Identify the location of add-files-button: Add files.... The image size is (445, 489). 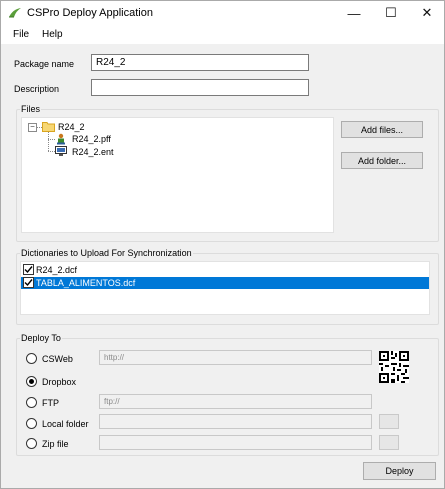
(382, 129).